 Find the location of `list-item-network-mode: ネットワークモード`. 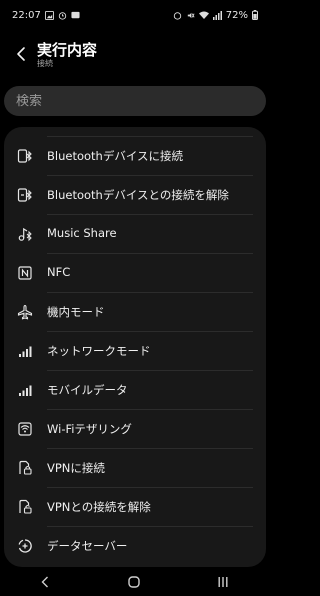

list-item-network-mode: ネットワークモード is located at coordinates (135, 351).